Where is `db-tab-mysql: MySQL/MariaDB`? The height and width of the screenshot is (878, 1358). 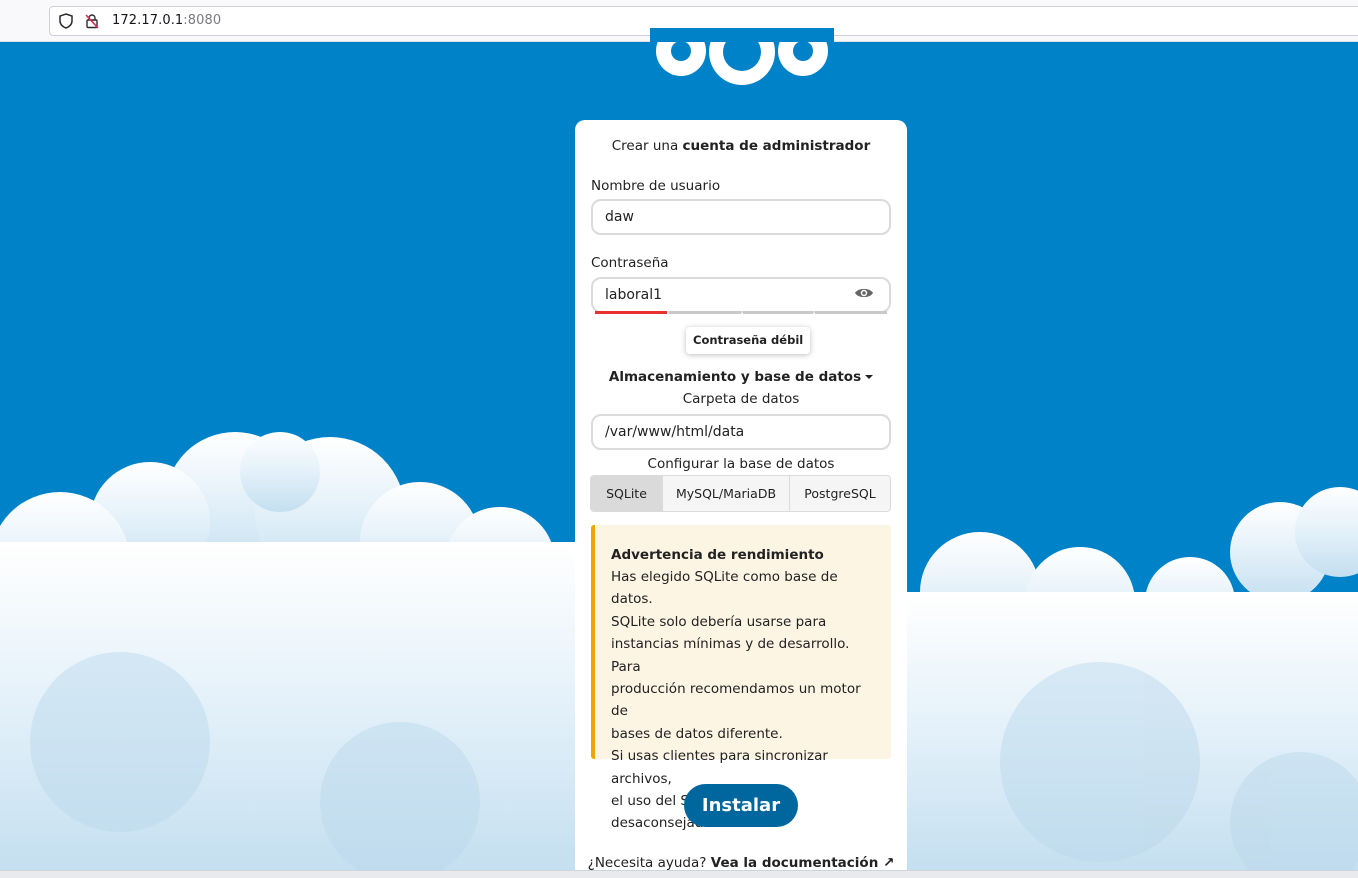 db-tab-mysql: MySQL/MariaDB is located at coordinates (726, 493).